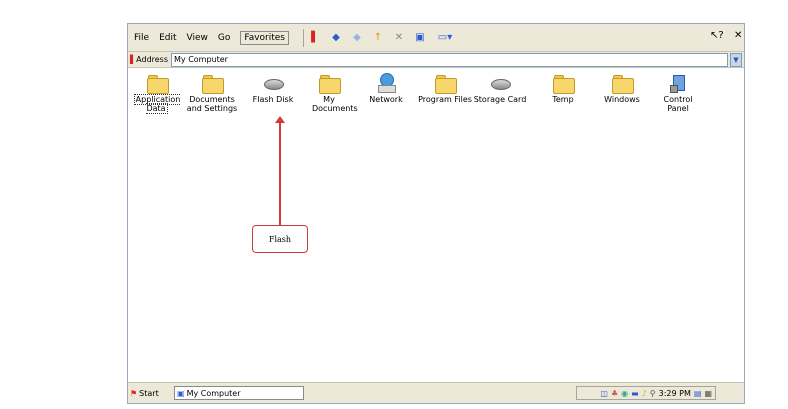  I want to click on start-label: Start, so click(149, 393).